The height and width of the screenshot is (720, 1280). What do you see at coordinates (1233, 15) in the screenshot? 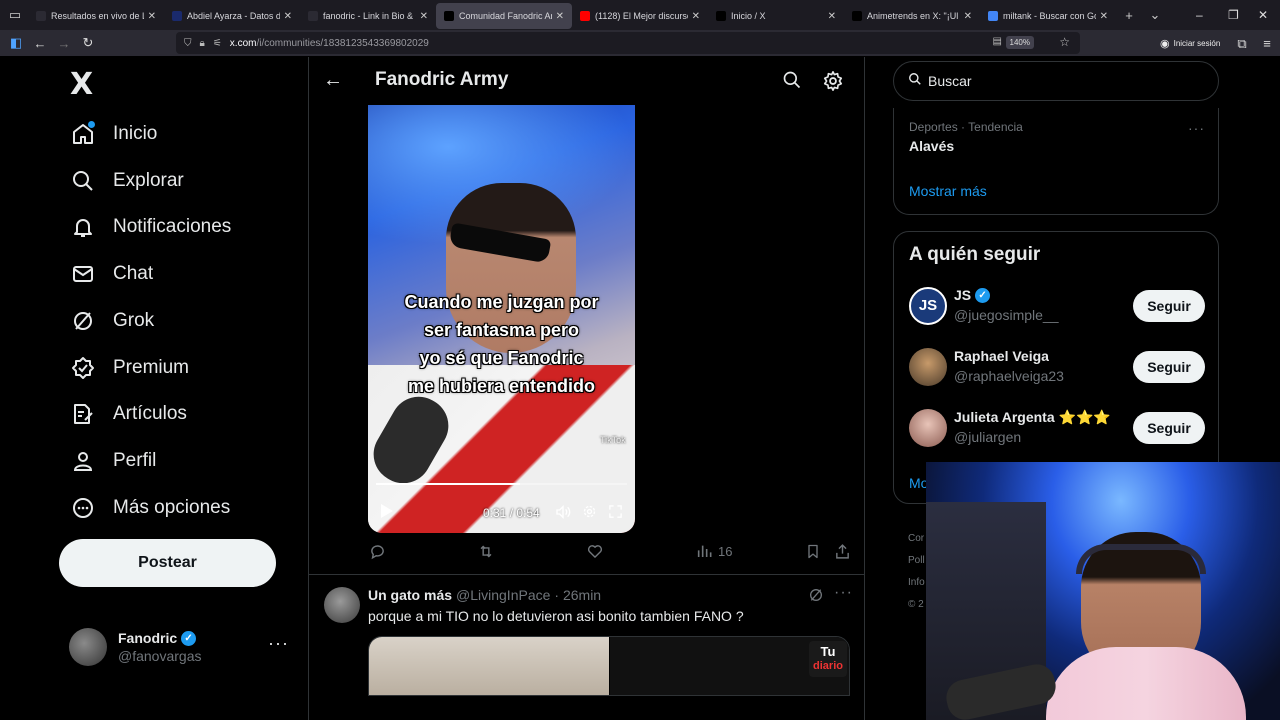
I see `restore-icon: ❐` at bounding box center [1233, 15].